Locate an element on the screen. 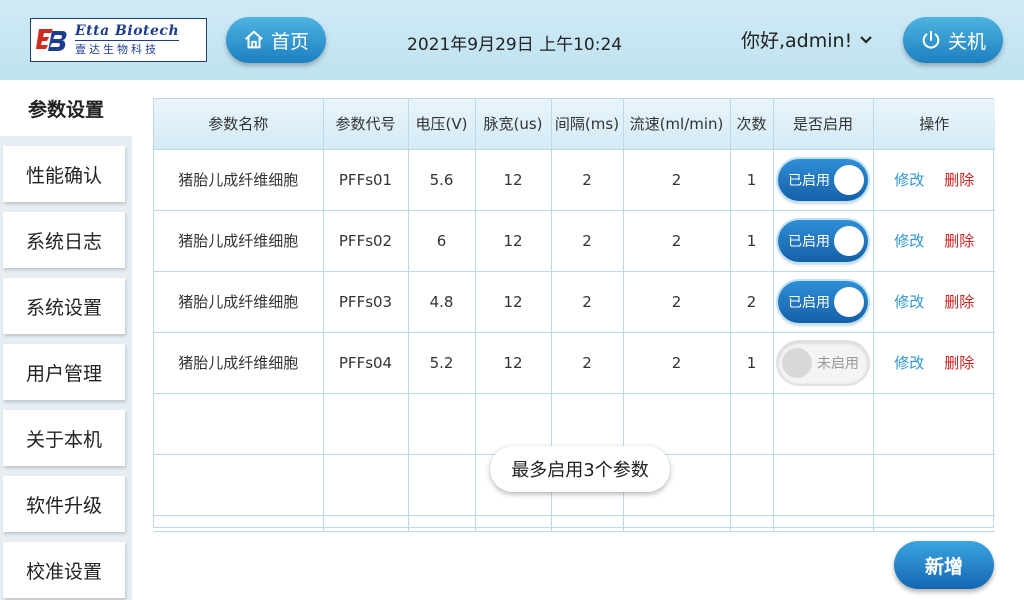 The height and width of the screenshot is (600, 1024). sidebar-item-label: 系统设置 is located at coordinates (63, 307).